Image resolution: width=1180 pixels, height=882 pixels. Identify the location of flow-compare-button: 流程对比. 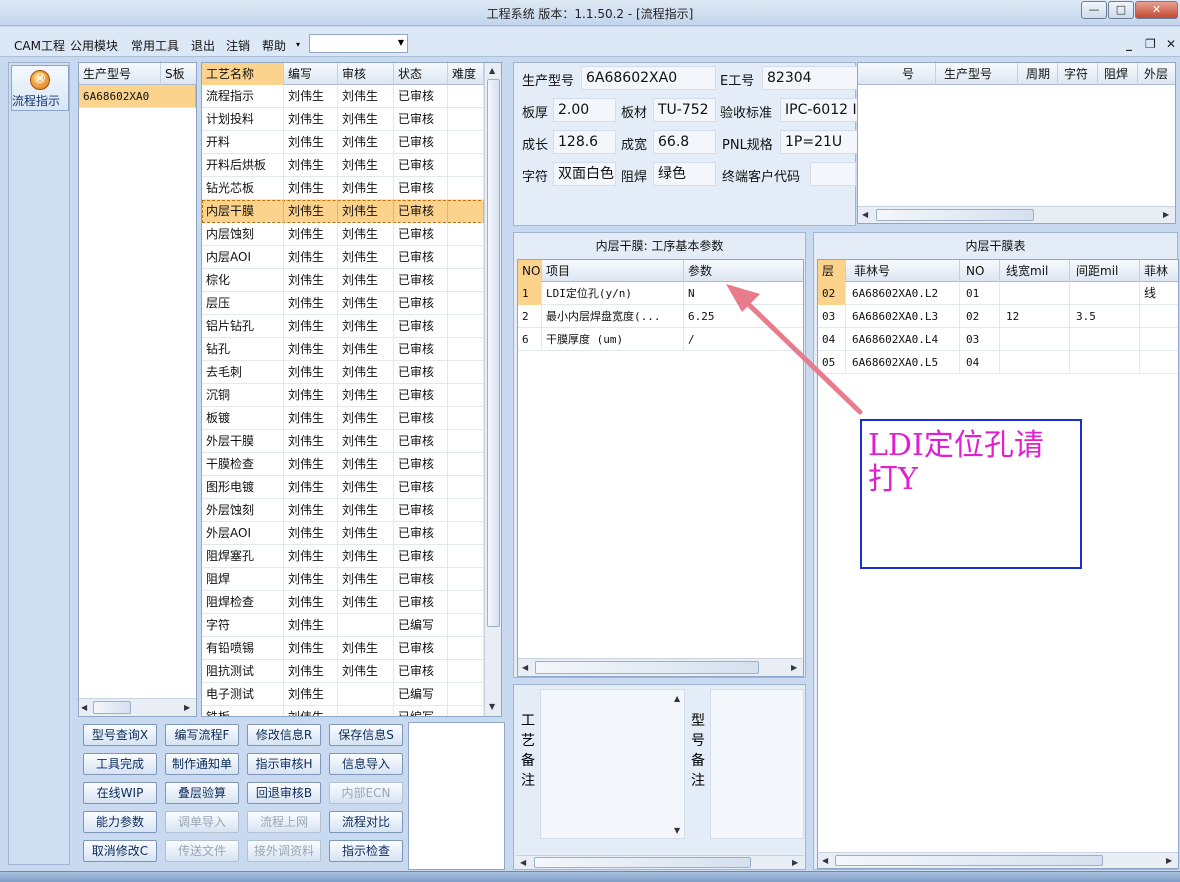
(366, 822).